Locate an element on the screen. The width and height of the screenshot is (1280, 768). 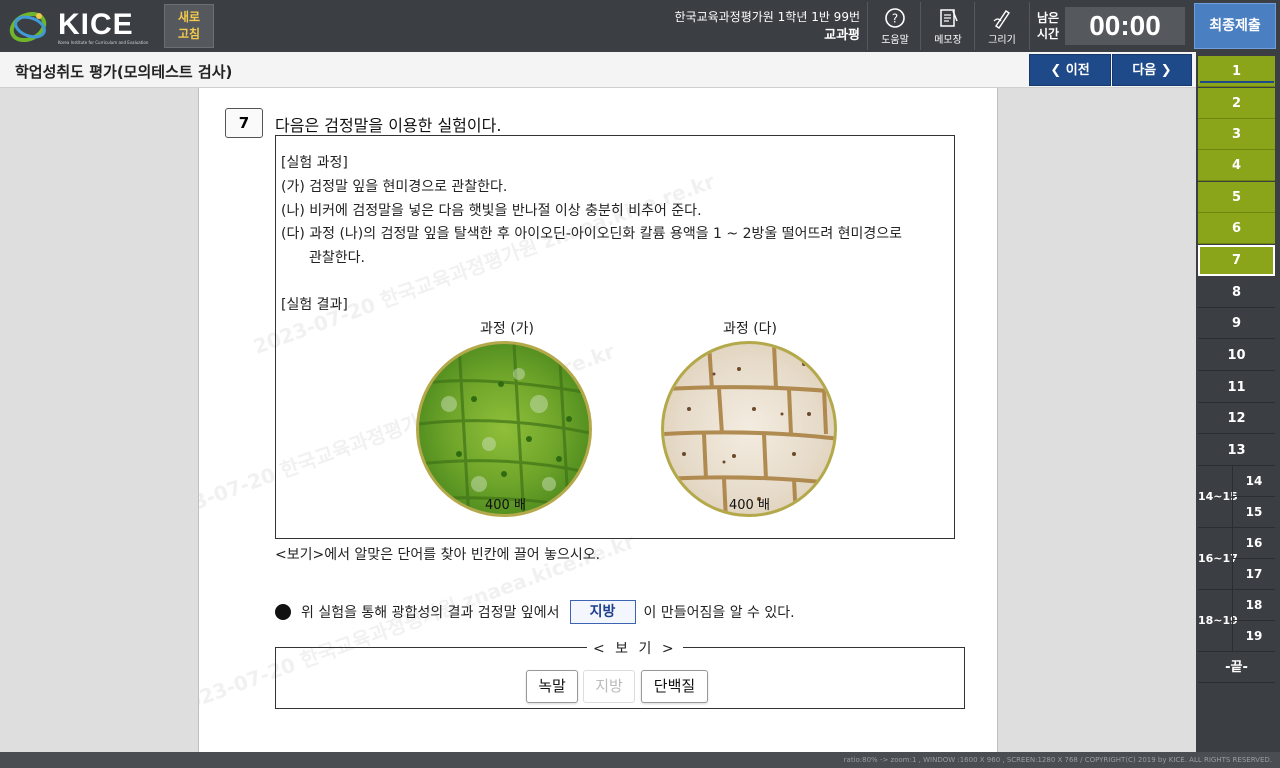
qnav-item-17: 17 is located at coordinates (1253, 574).